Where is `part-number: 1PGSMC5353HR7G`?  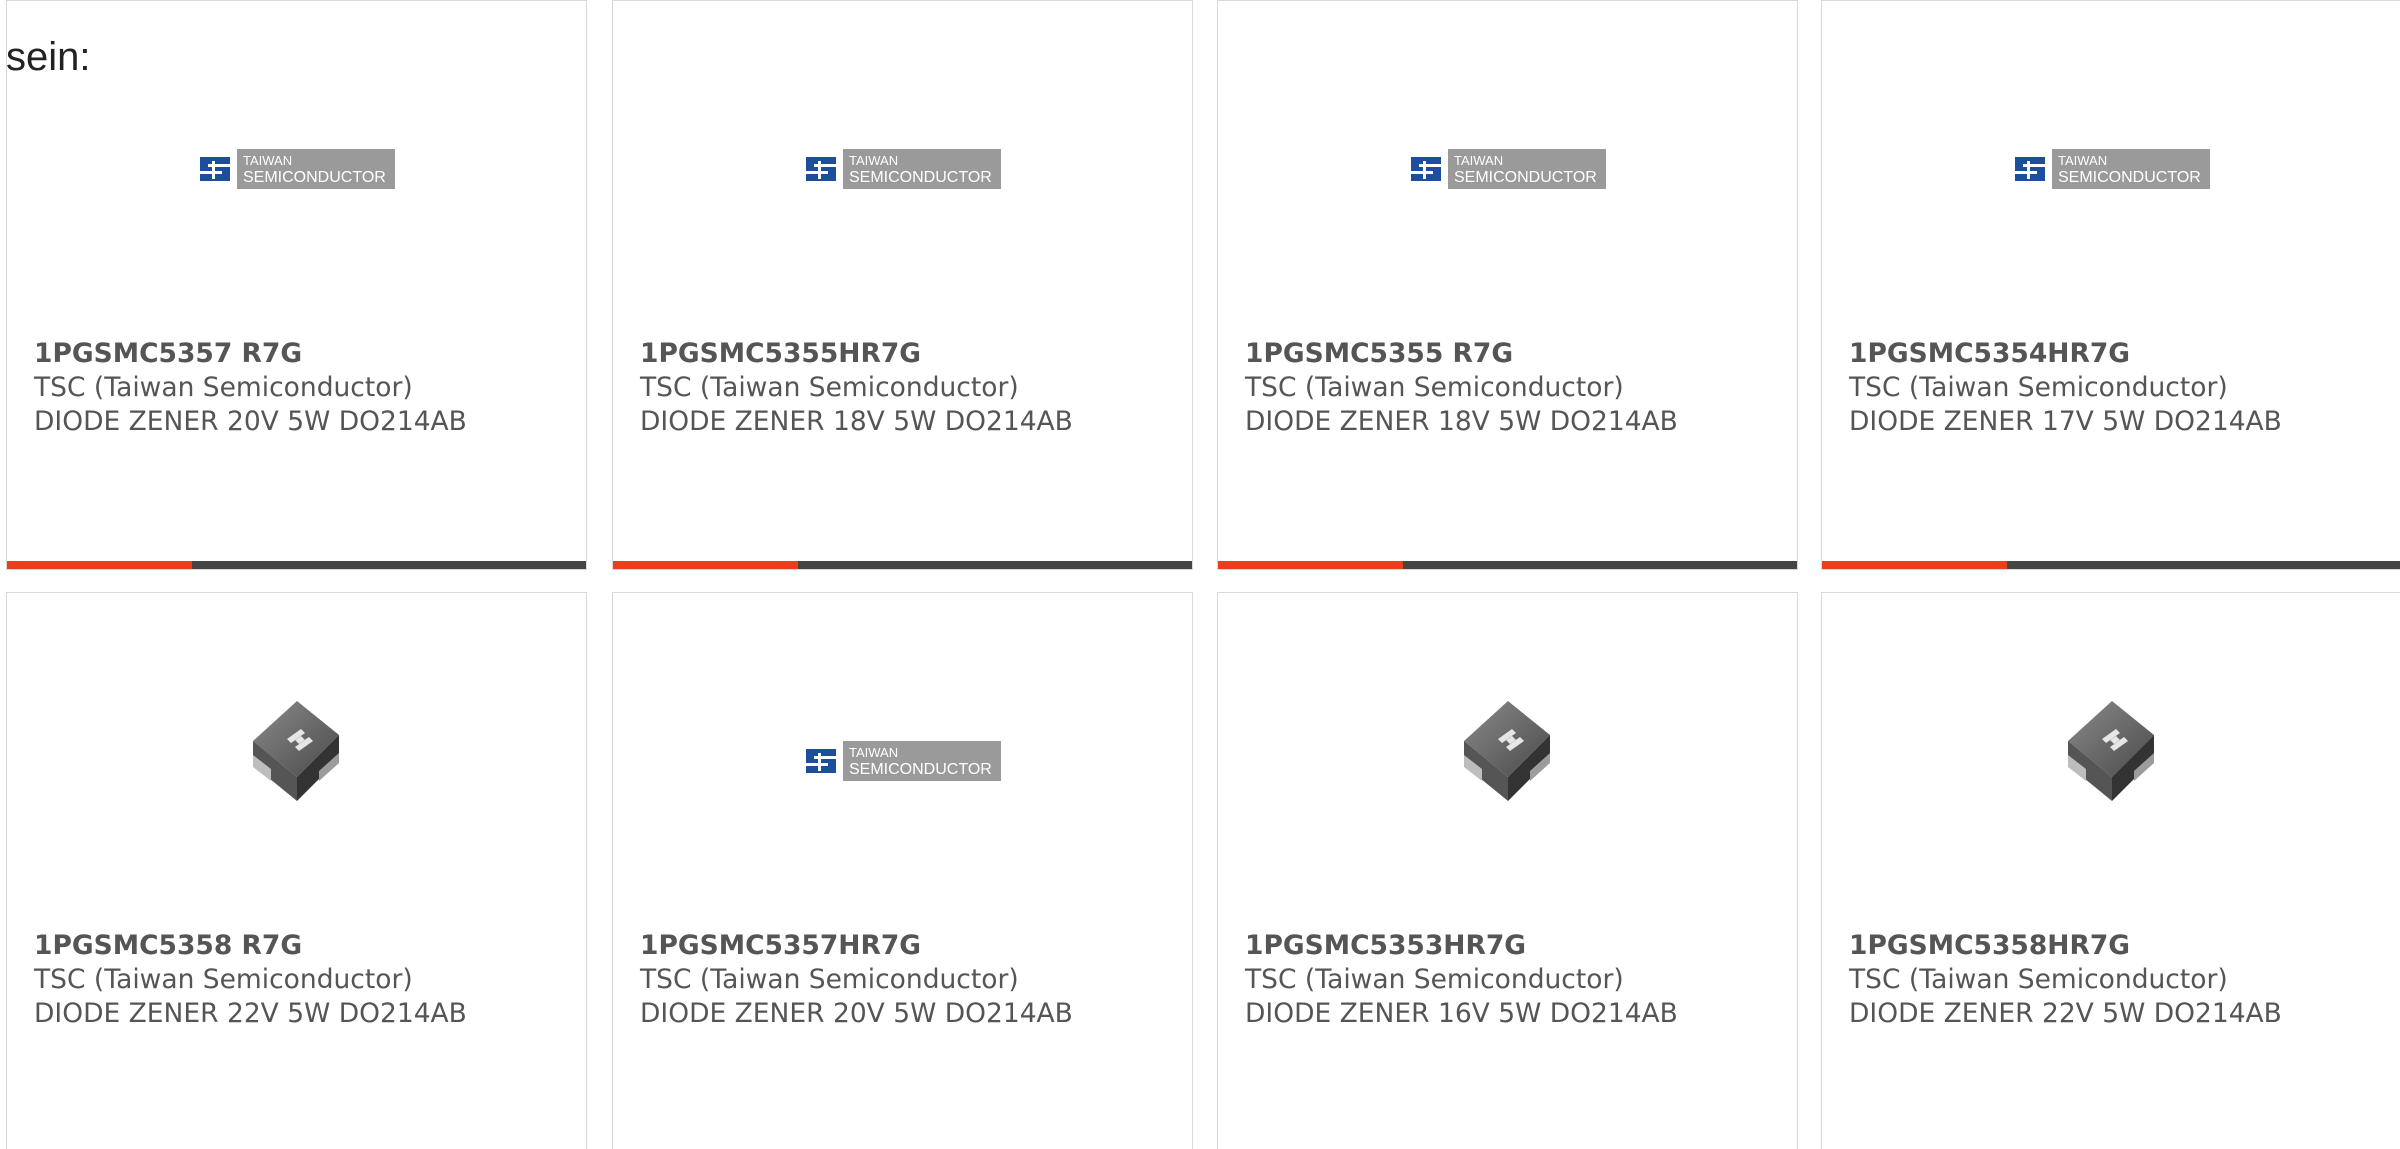 part-number: 1PGSMC5353HR7G is located at coordinates (1516, 946).